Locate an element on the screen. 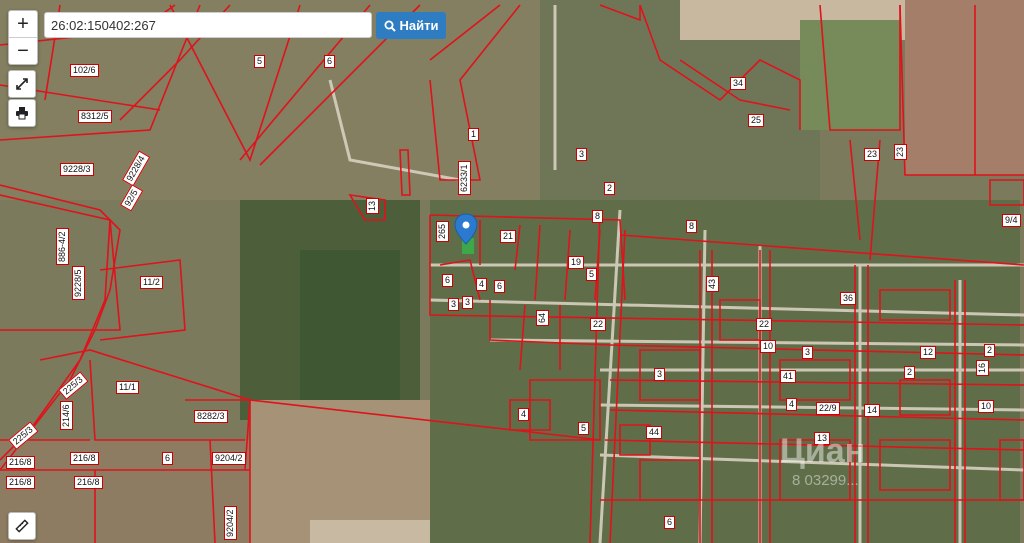  parcel-label: 25 is located at coordinates (756, 120).